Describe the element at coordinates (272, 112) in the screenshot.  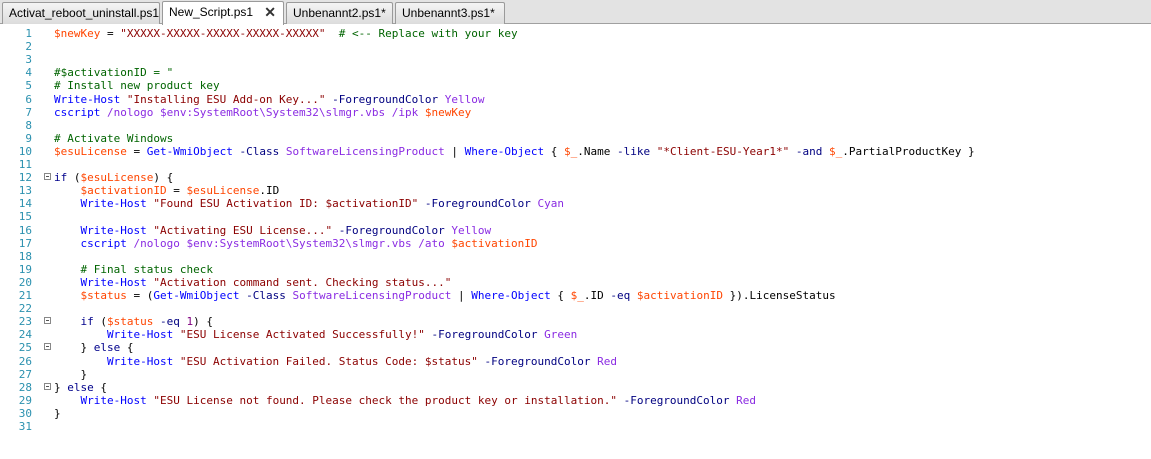
I see `token-arg: $env:SystemRoot\System32\slmgr.vbs` at that location.